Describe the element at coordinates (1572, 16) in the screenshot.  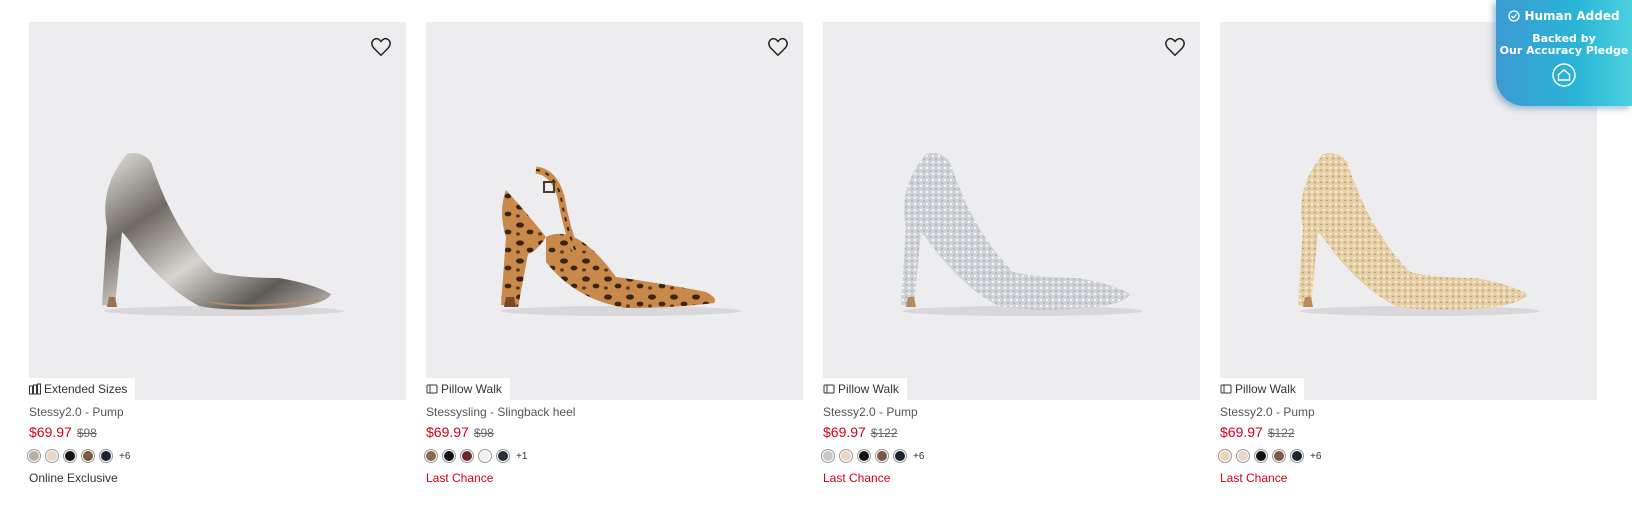
I see `pledge-title: Human Added` at that location.